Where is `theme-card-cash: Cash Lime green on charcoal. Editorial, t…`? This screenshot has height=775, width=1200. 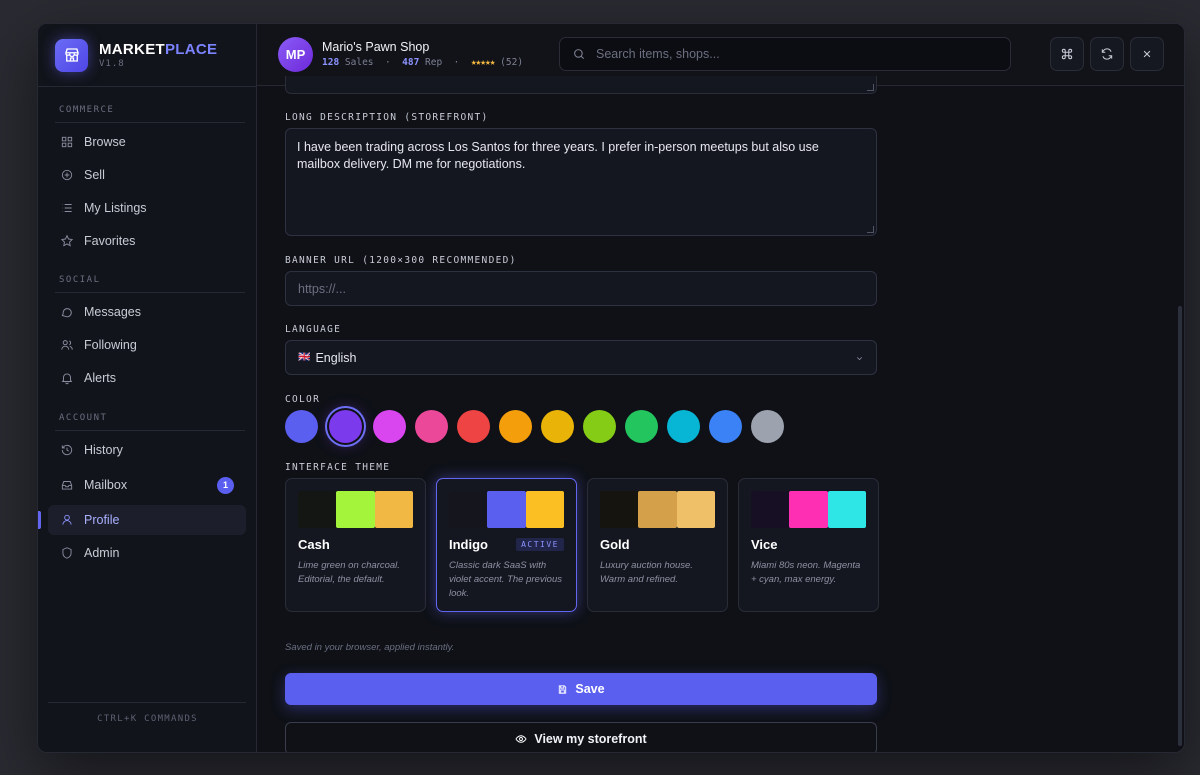
theme-card-cash: Cash Lime green on charcoal. Editorial, t… is located at coordinates (355, 545).